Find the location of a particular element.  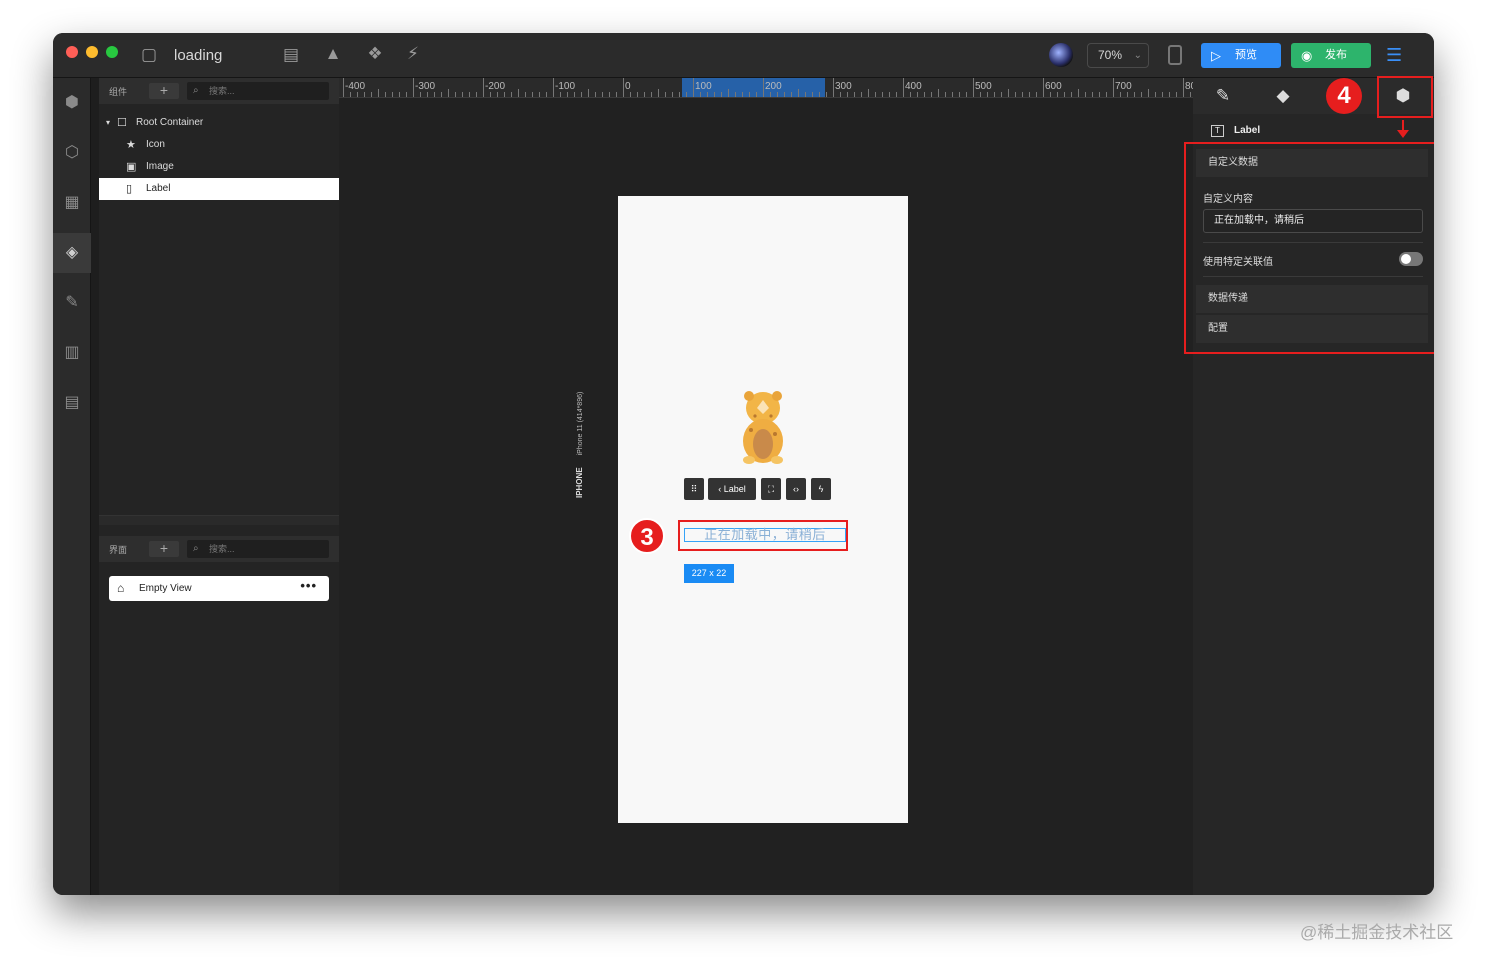

zoom-select: 70% ⌄ is located at coordinates (1118, 55).